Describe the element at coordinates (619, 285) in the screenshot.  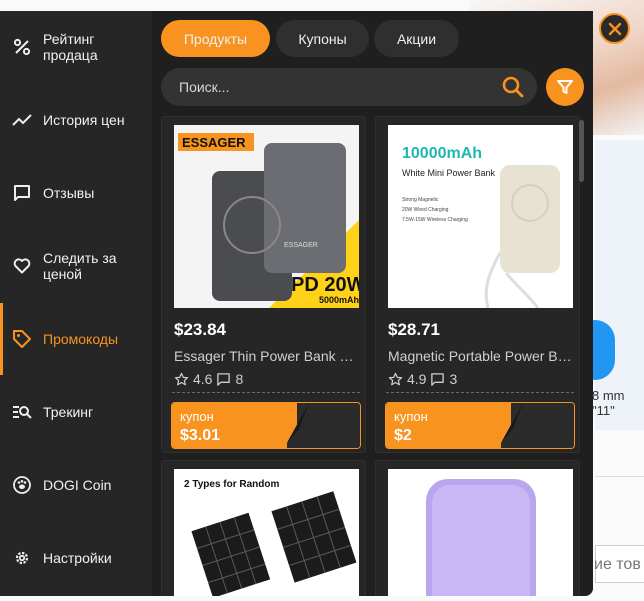
I see `background-card` at that location.